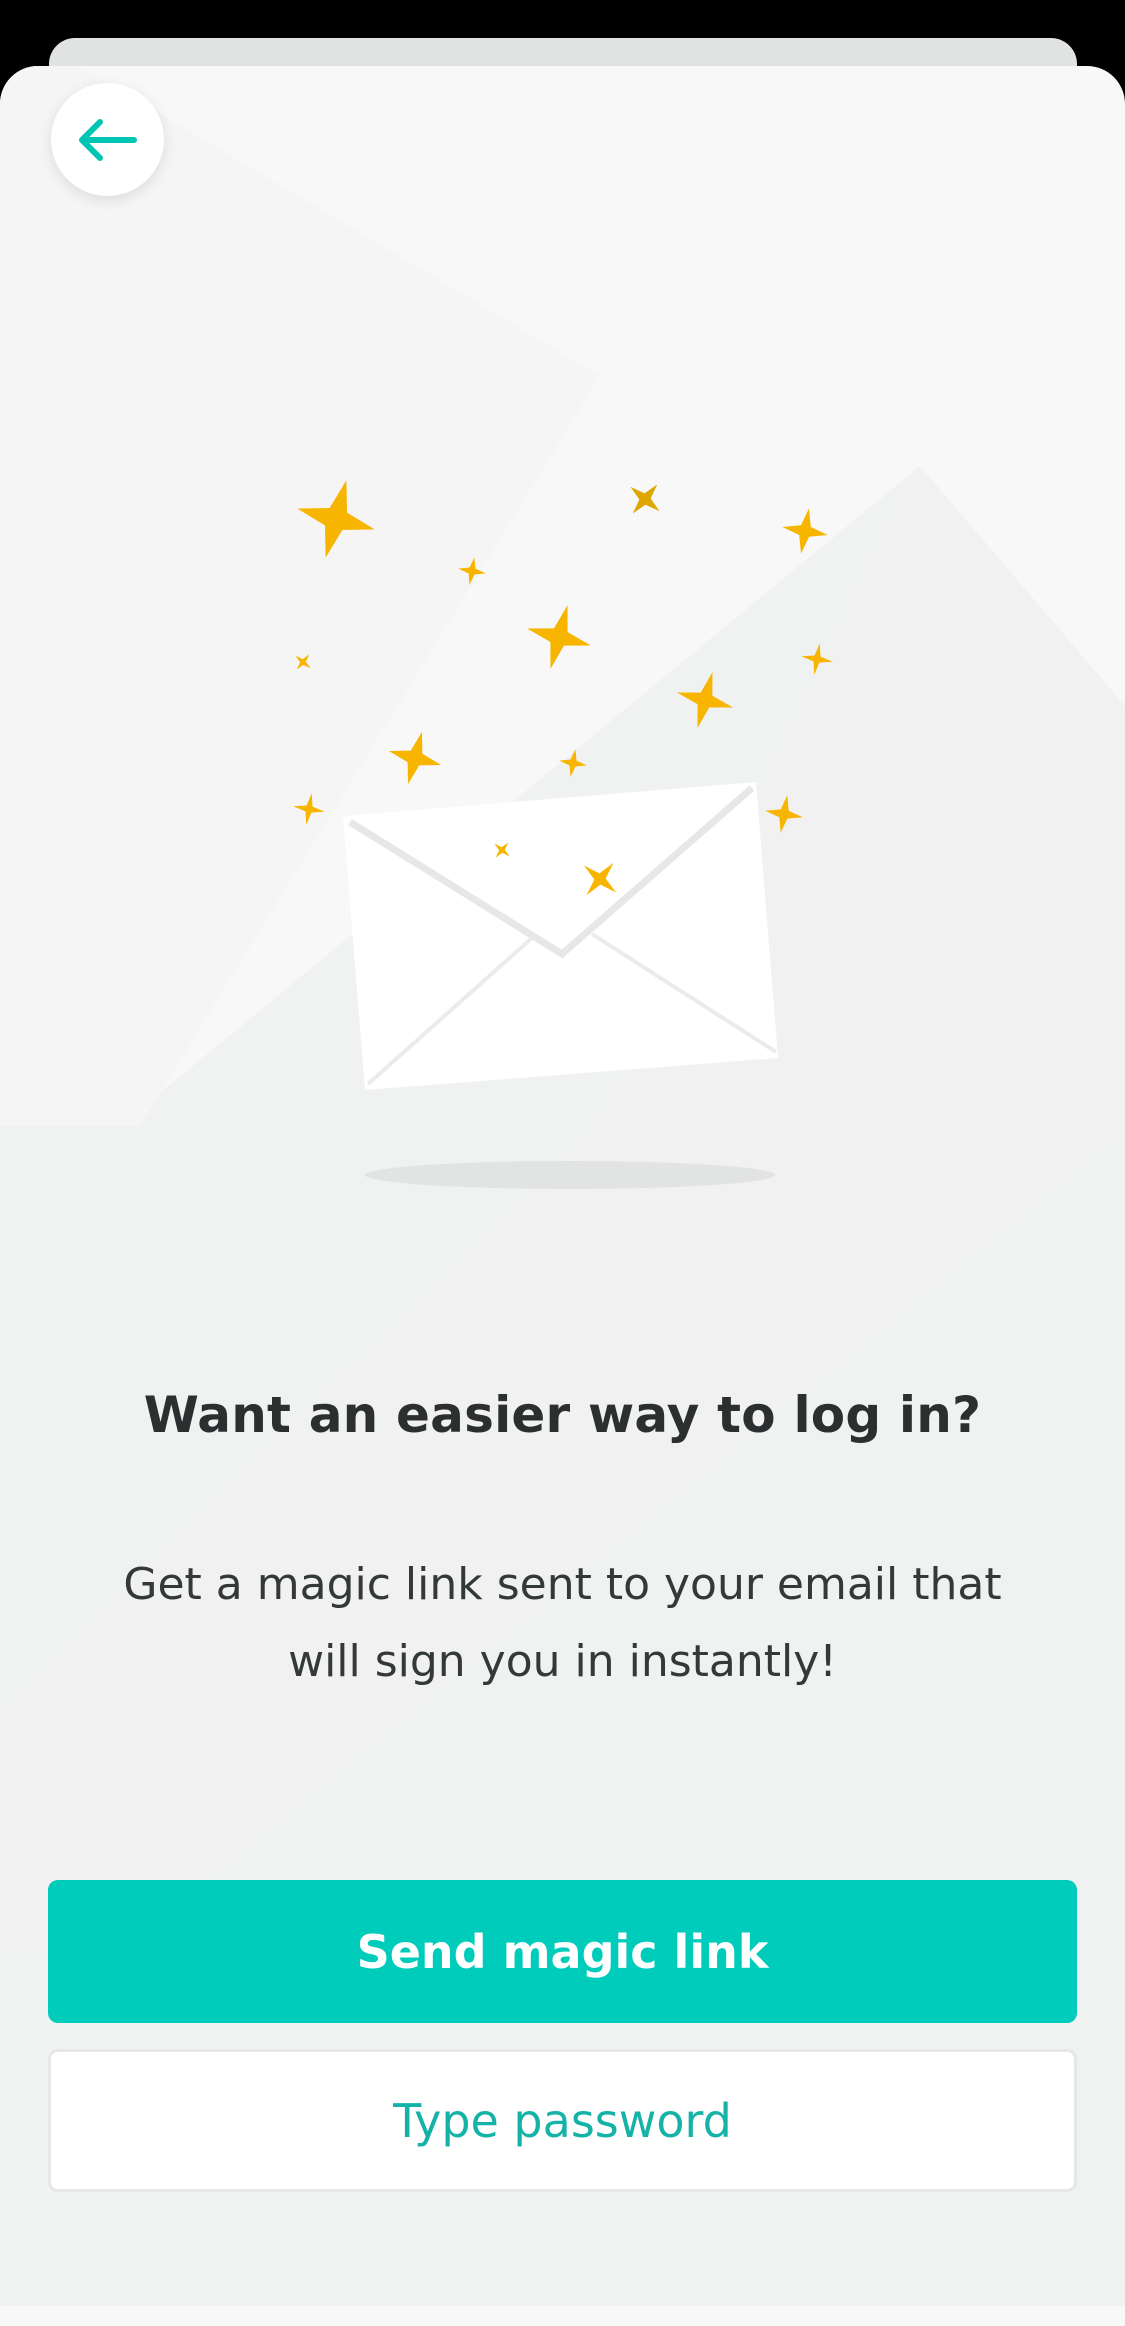  What do you see at coordinates (562, 2120) in the screenshot?
I see `type-password-button: Type password` at bounding box center [562, 2120].